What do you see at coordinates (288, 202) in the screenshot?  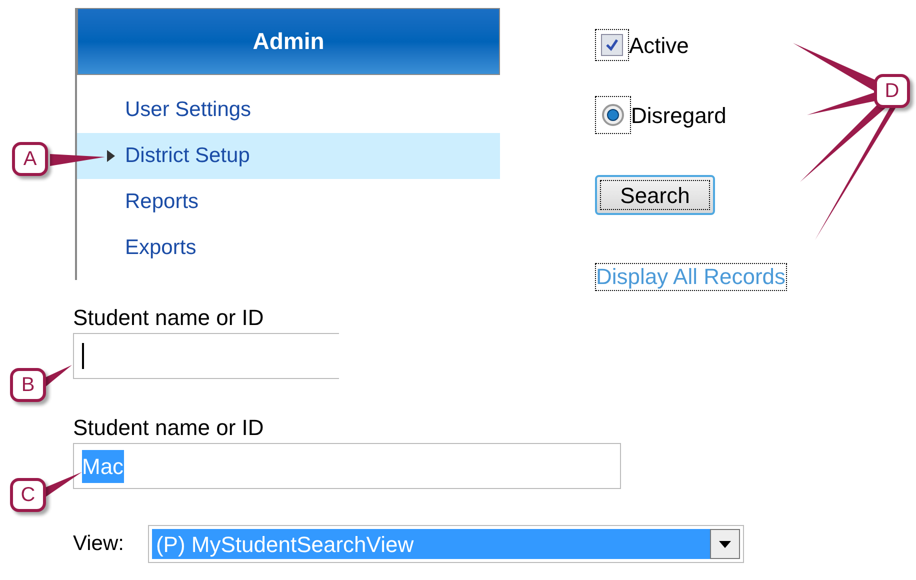 I see `menu-item: Reports` at bounding box center [288, 202].